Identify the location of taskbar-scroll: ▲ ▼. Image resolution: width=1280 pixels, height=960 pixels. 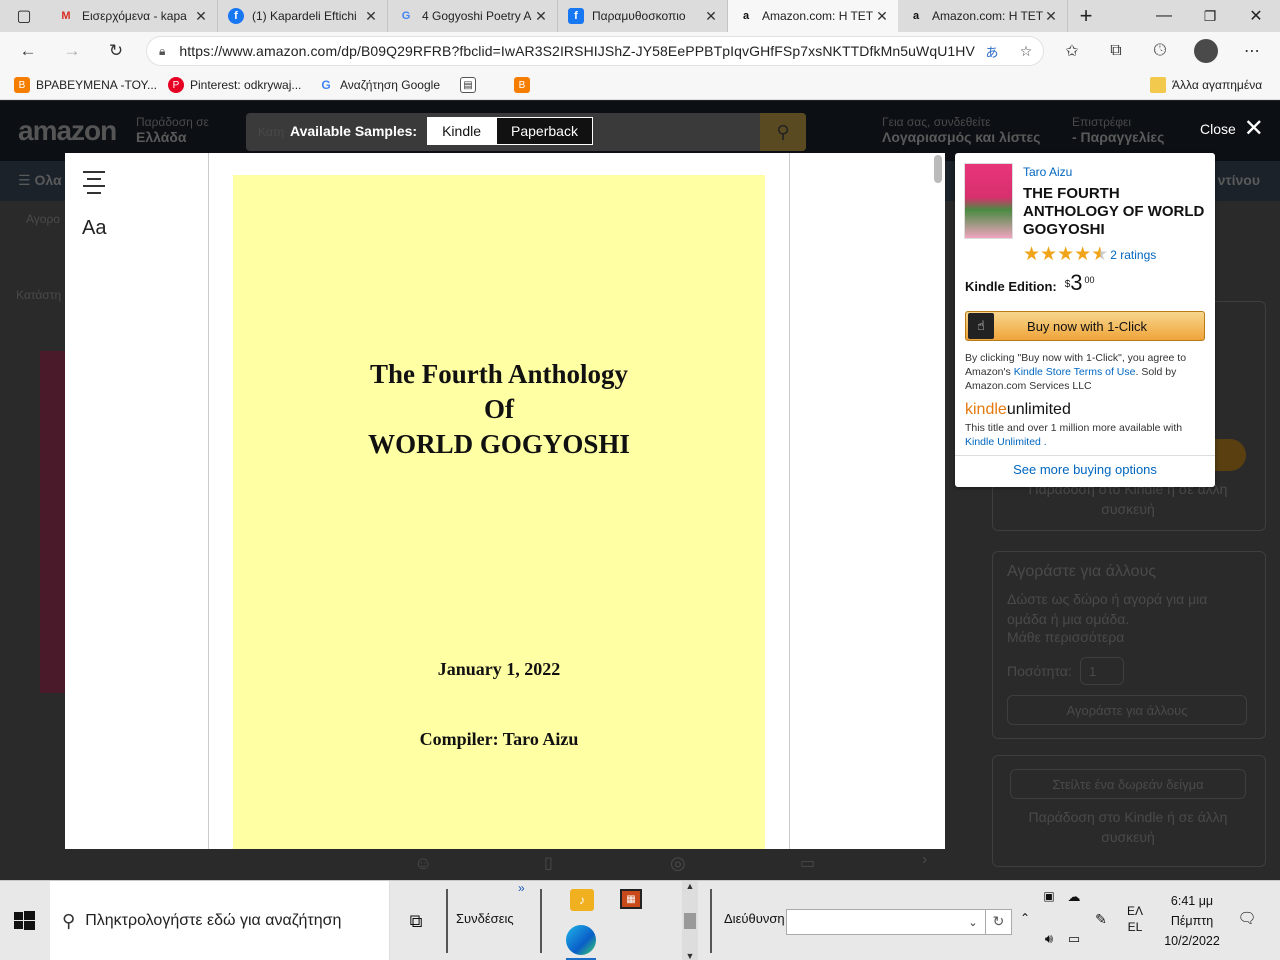
(690, 920).